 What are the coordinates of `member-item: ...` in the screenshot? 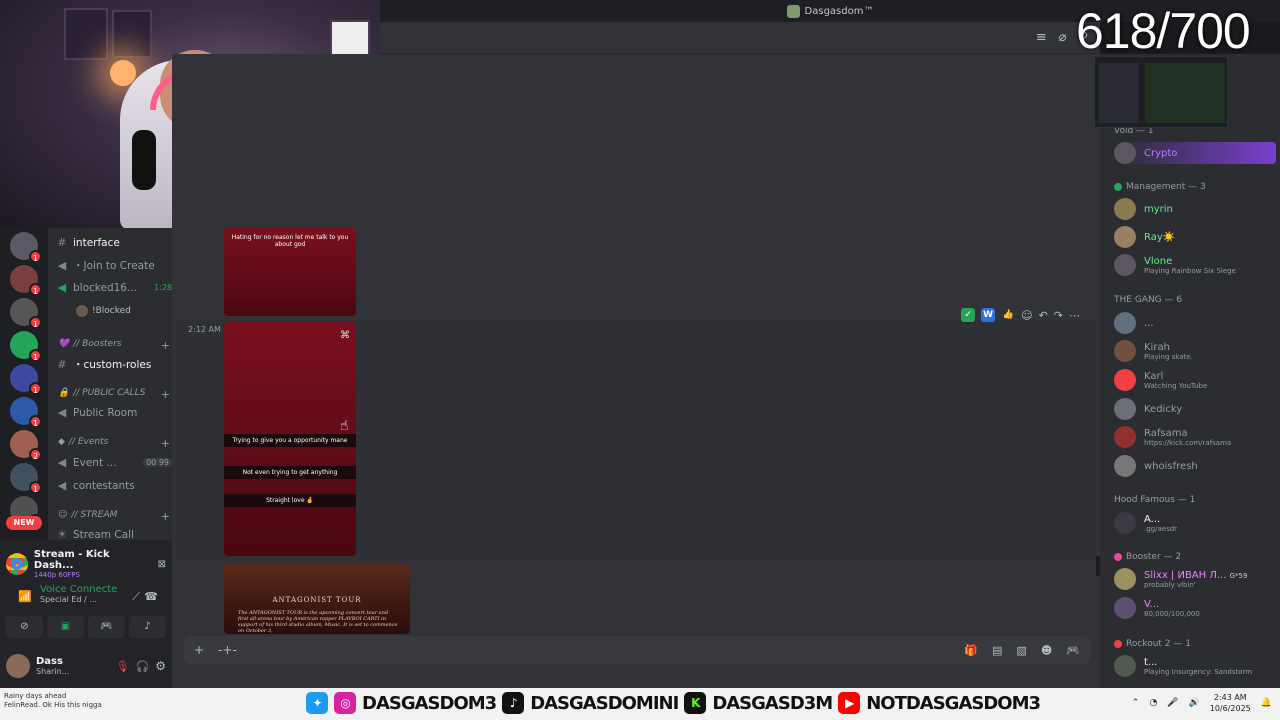 It's located at (1195, 323).